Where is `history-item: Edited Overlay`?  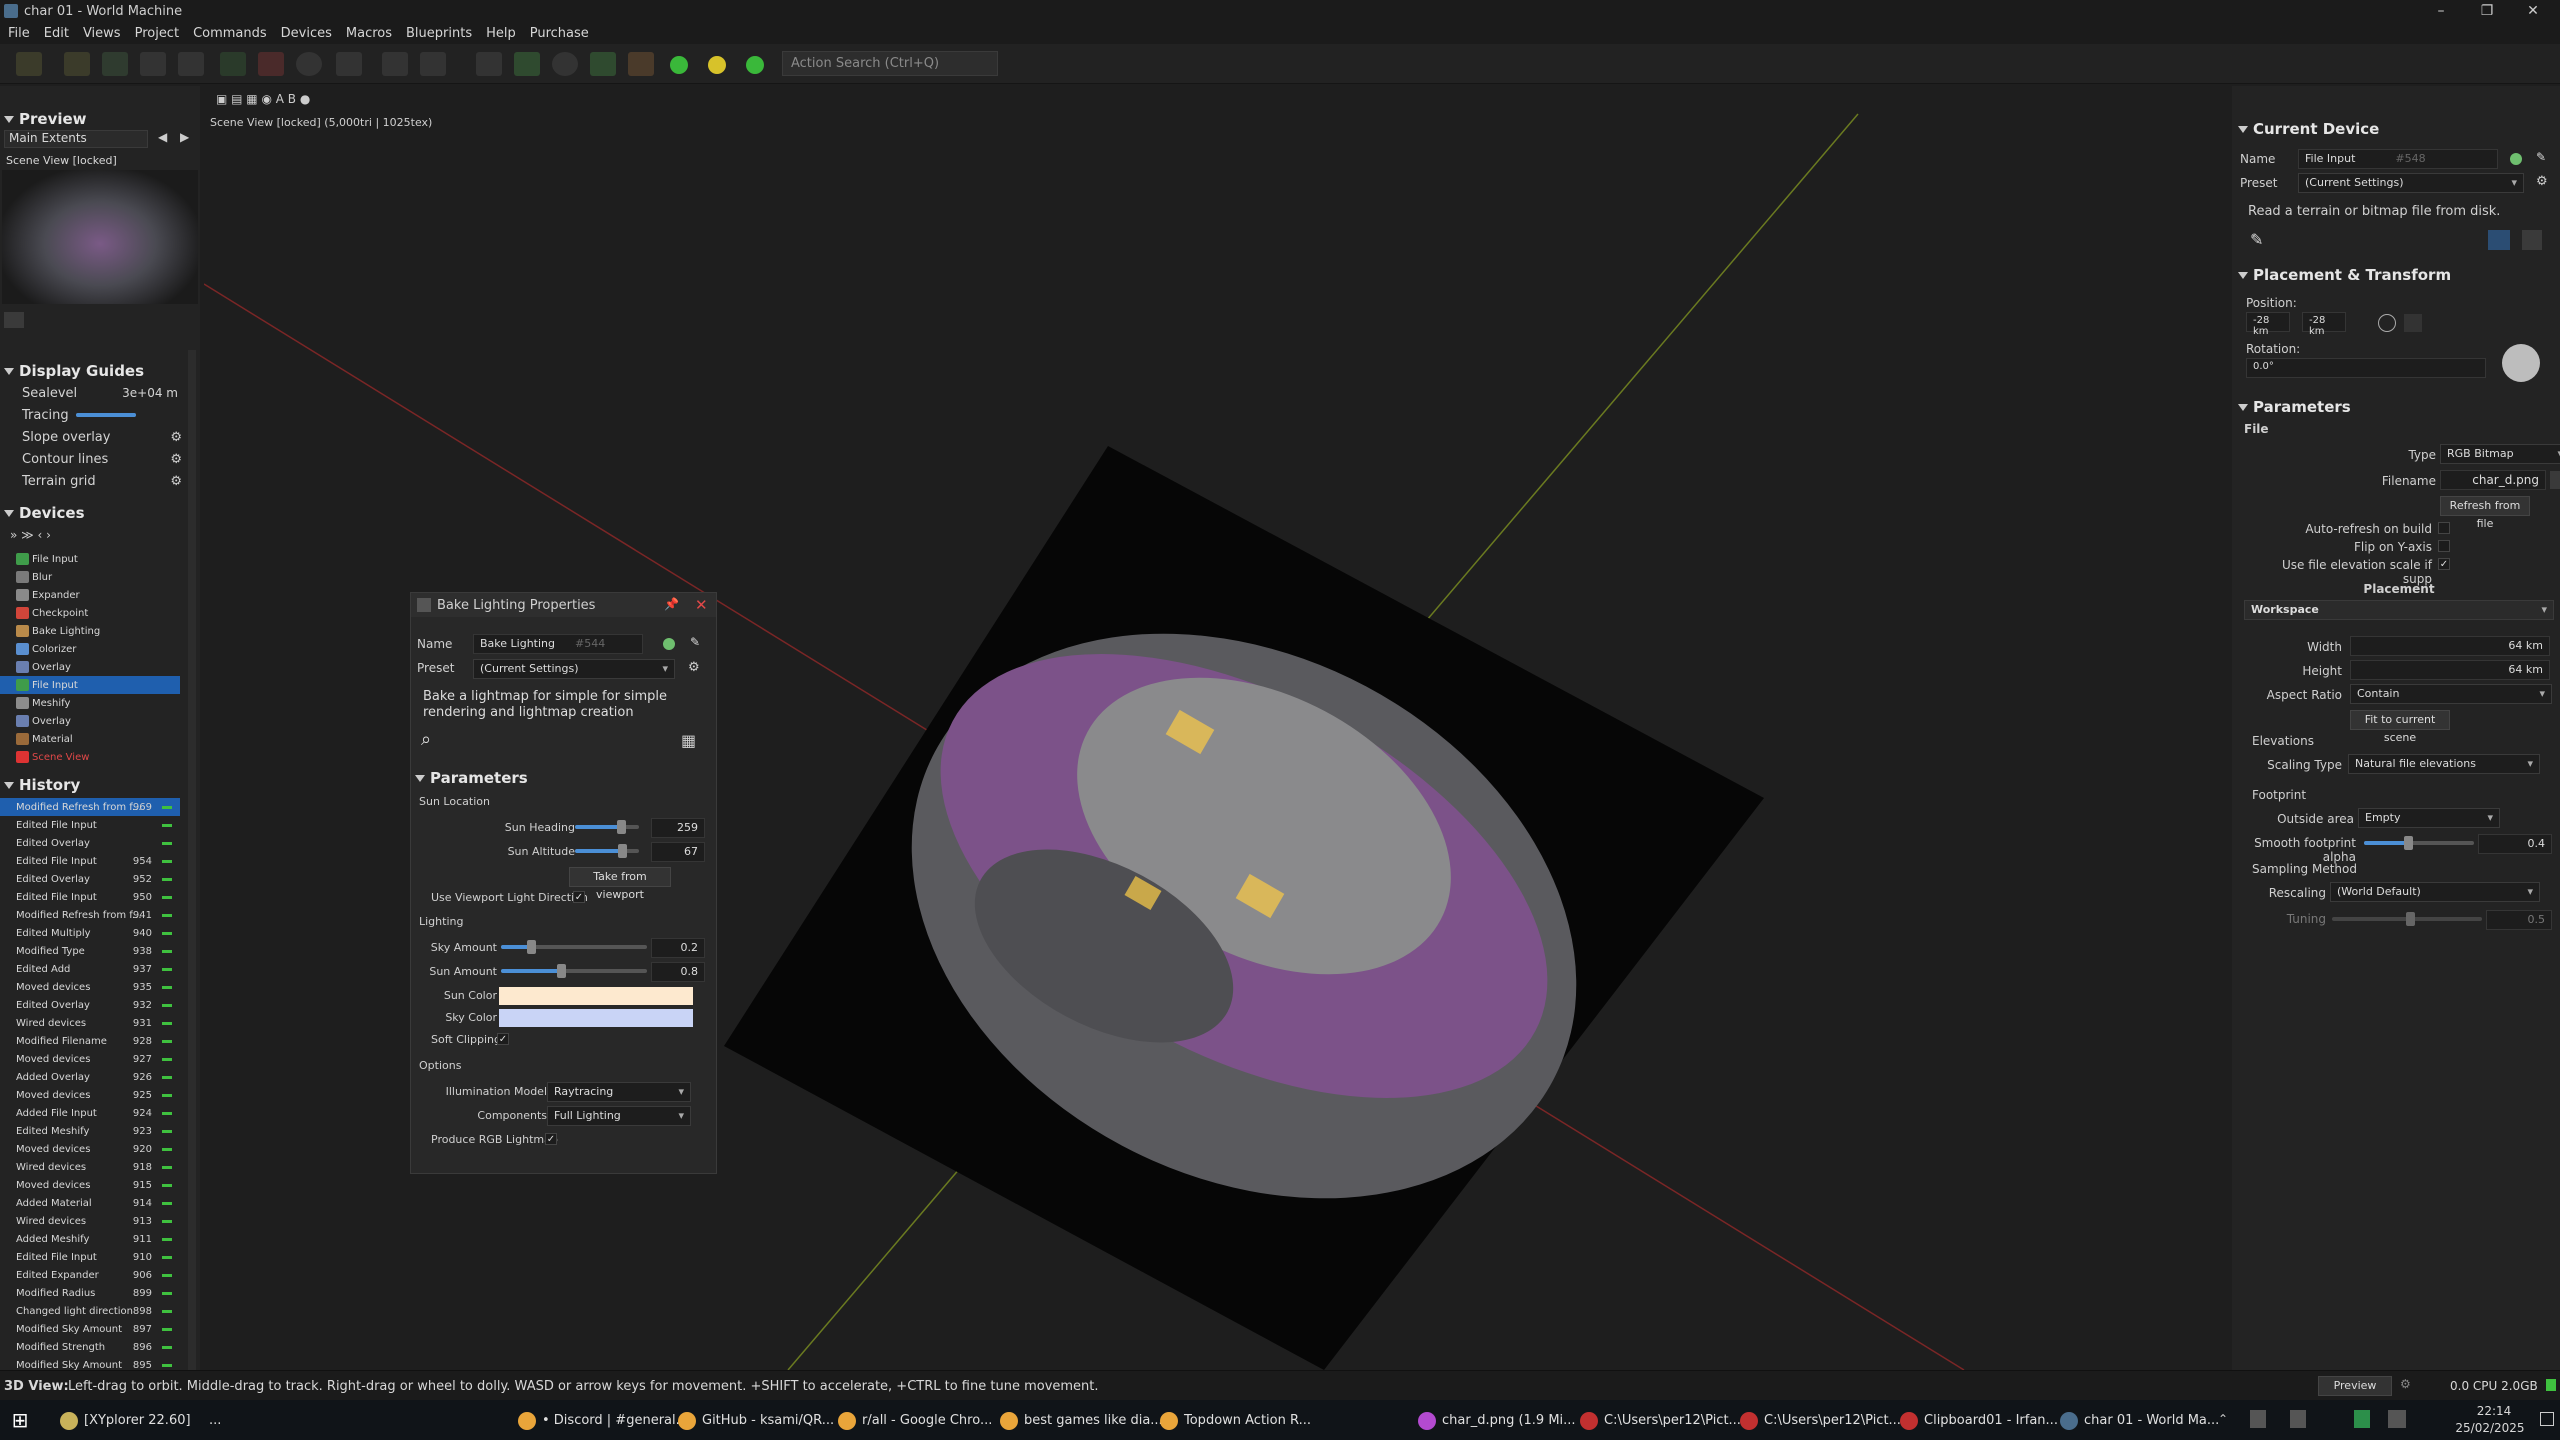
history-item: Edited Overlay is located at coordinates (90, 843).